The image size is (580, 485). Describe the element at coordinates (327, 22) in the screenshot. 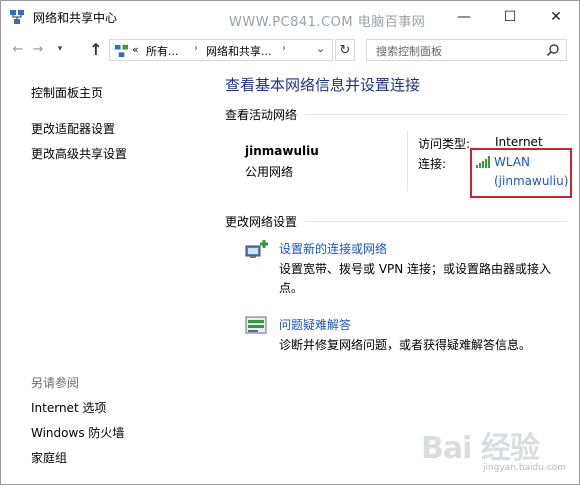

I see `site-watermark: WWW.PC841.COM 电脑百事网` at that location.